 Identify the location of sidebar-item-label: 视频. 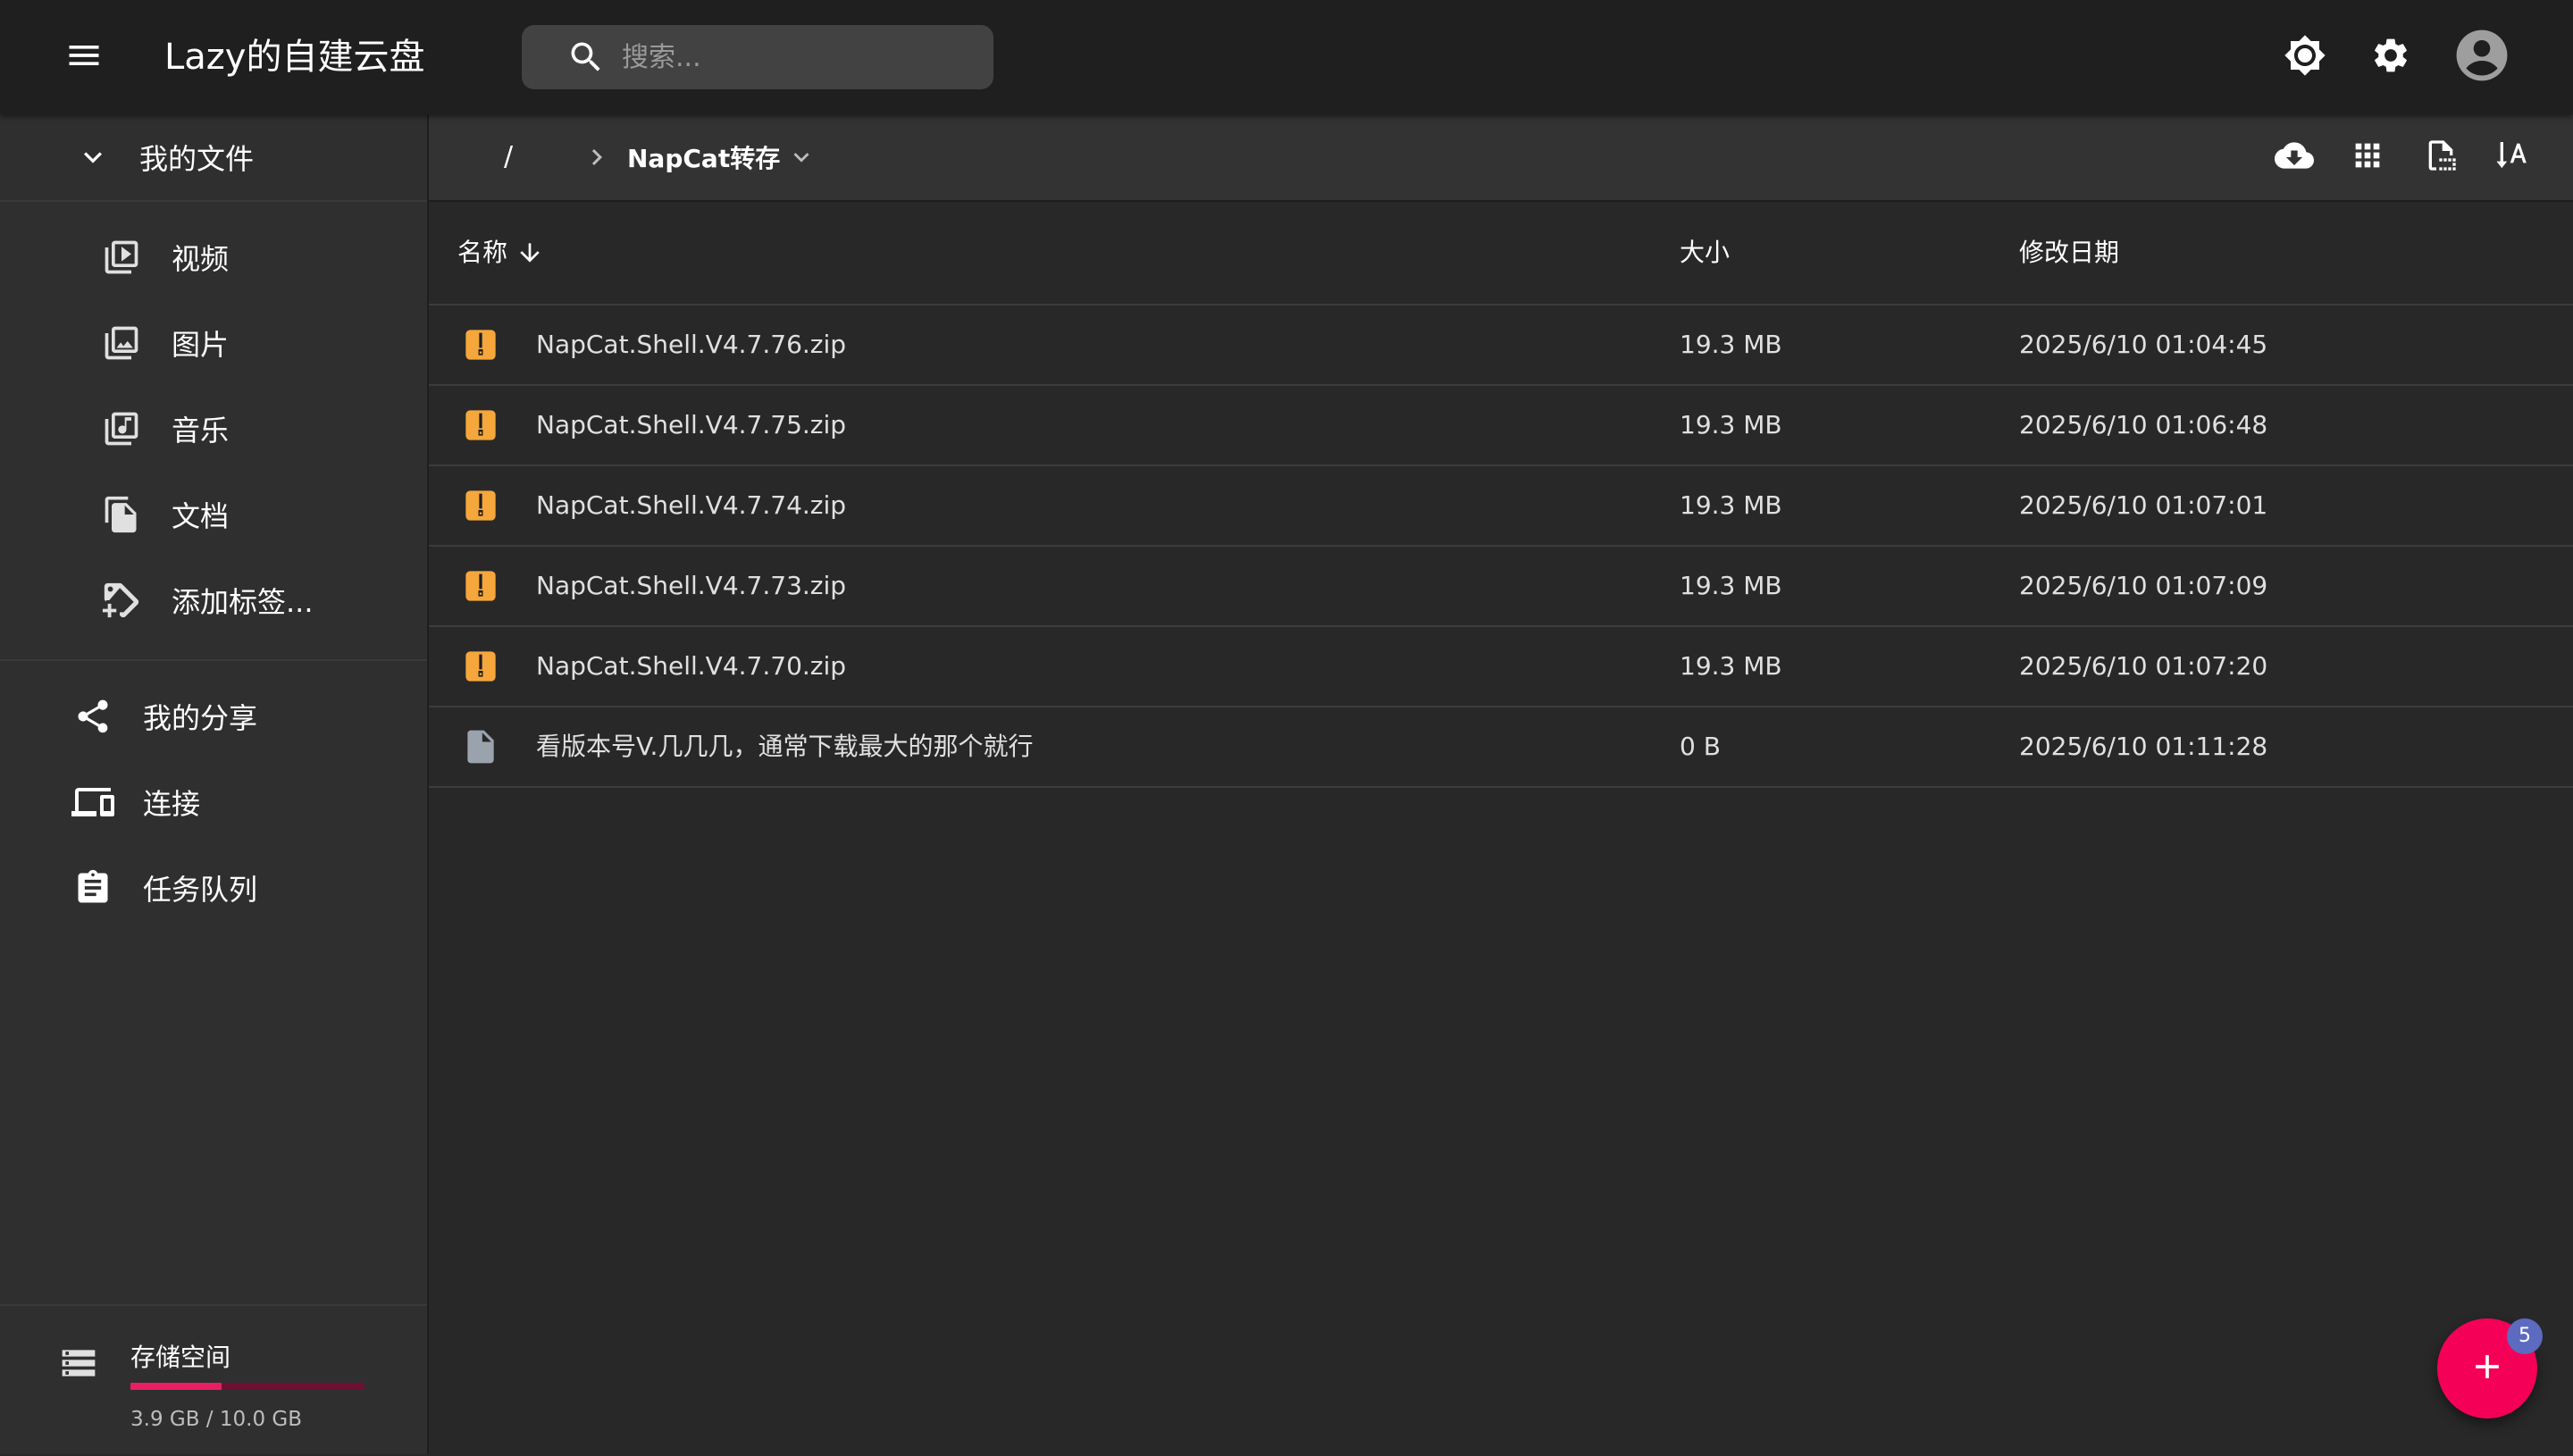
(201, 259).